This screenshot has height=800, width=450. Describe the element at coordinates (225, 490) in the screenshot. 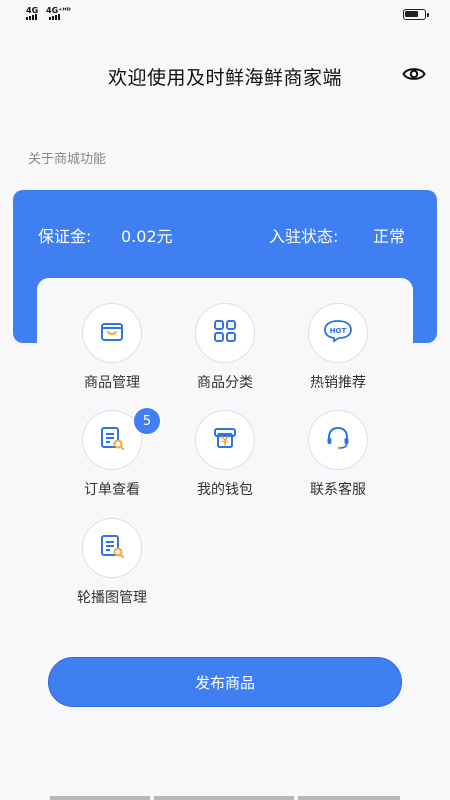

I see `menu-label: 我的钱包` at that location.